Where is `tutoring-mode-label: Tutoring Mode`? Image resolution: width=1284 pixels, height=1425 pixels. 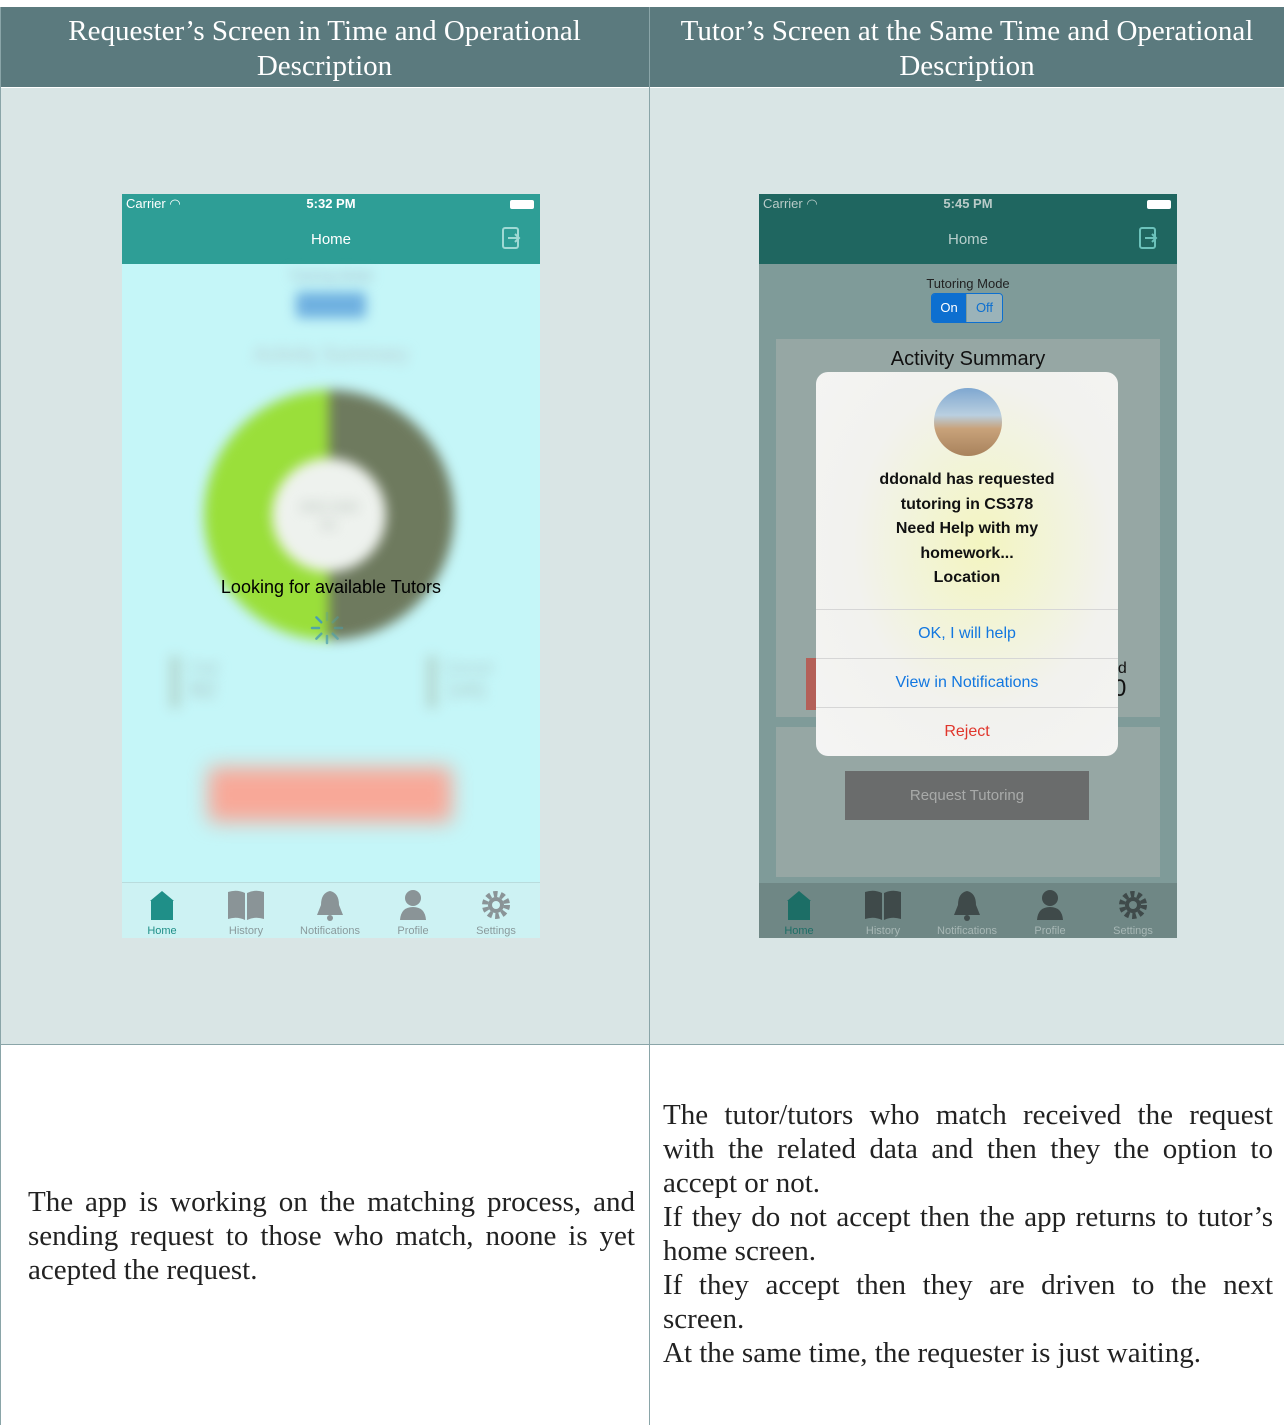 tutoring-mode-label: Tutoring Mode is located at coordinates (968, 283).